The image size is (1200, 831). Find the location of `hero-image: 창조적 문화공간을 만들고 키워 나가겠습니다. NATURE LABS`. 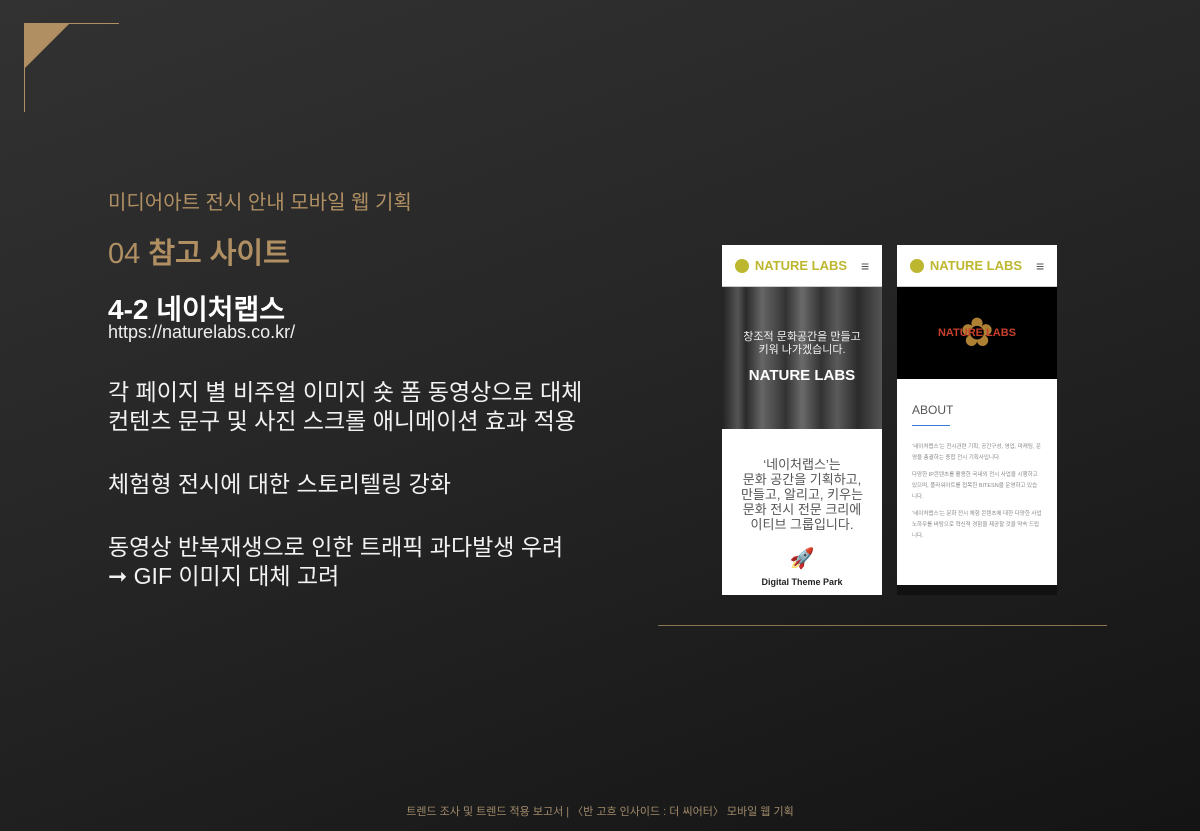

hero-image: 창조적 문화공간을 만들고 키워 나가겠습니다. NATURE LABS is located at coordinates (802, 358).